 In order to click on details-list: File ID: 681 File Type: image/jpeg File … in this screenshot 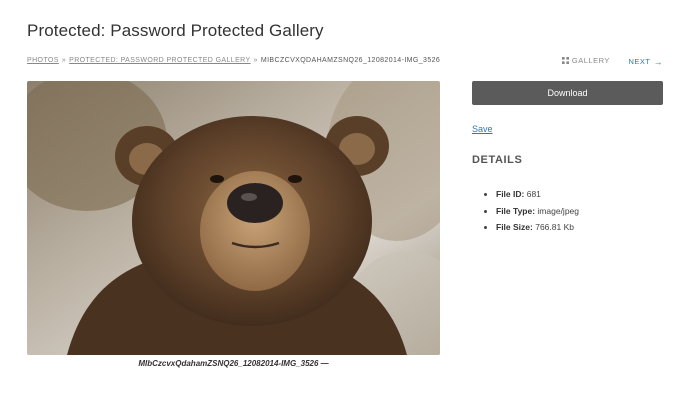, I will do `click(530, 211)`.